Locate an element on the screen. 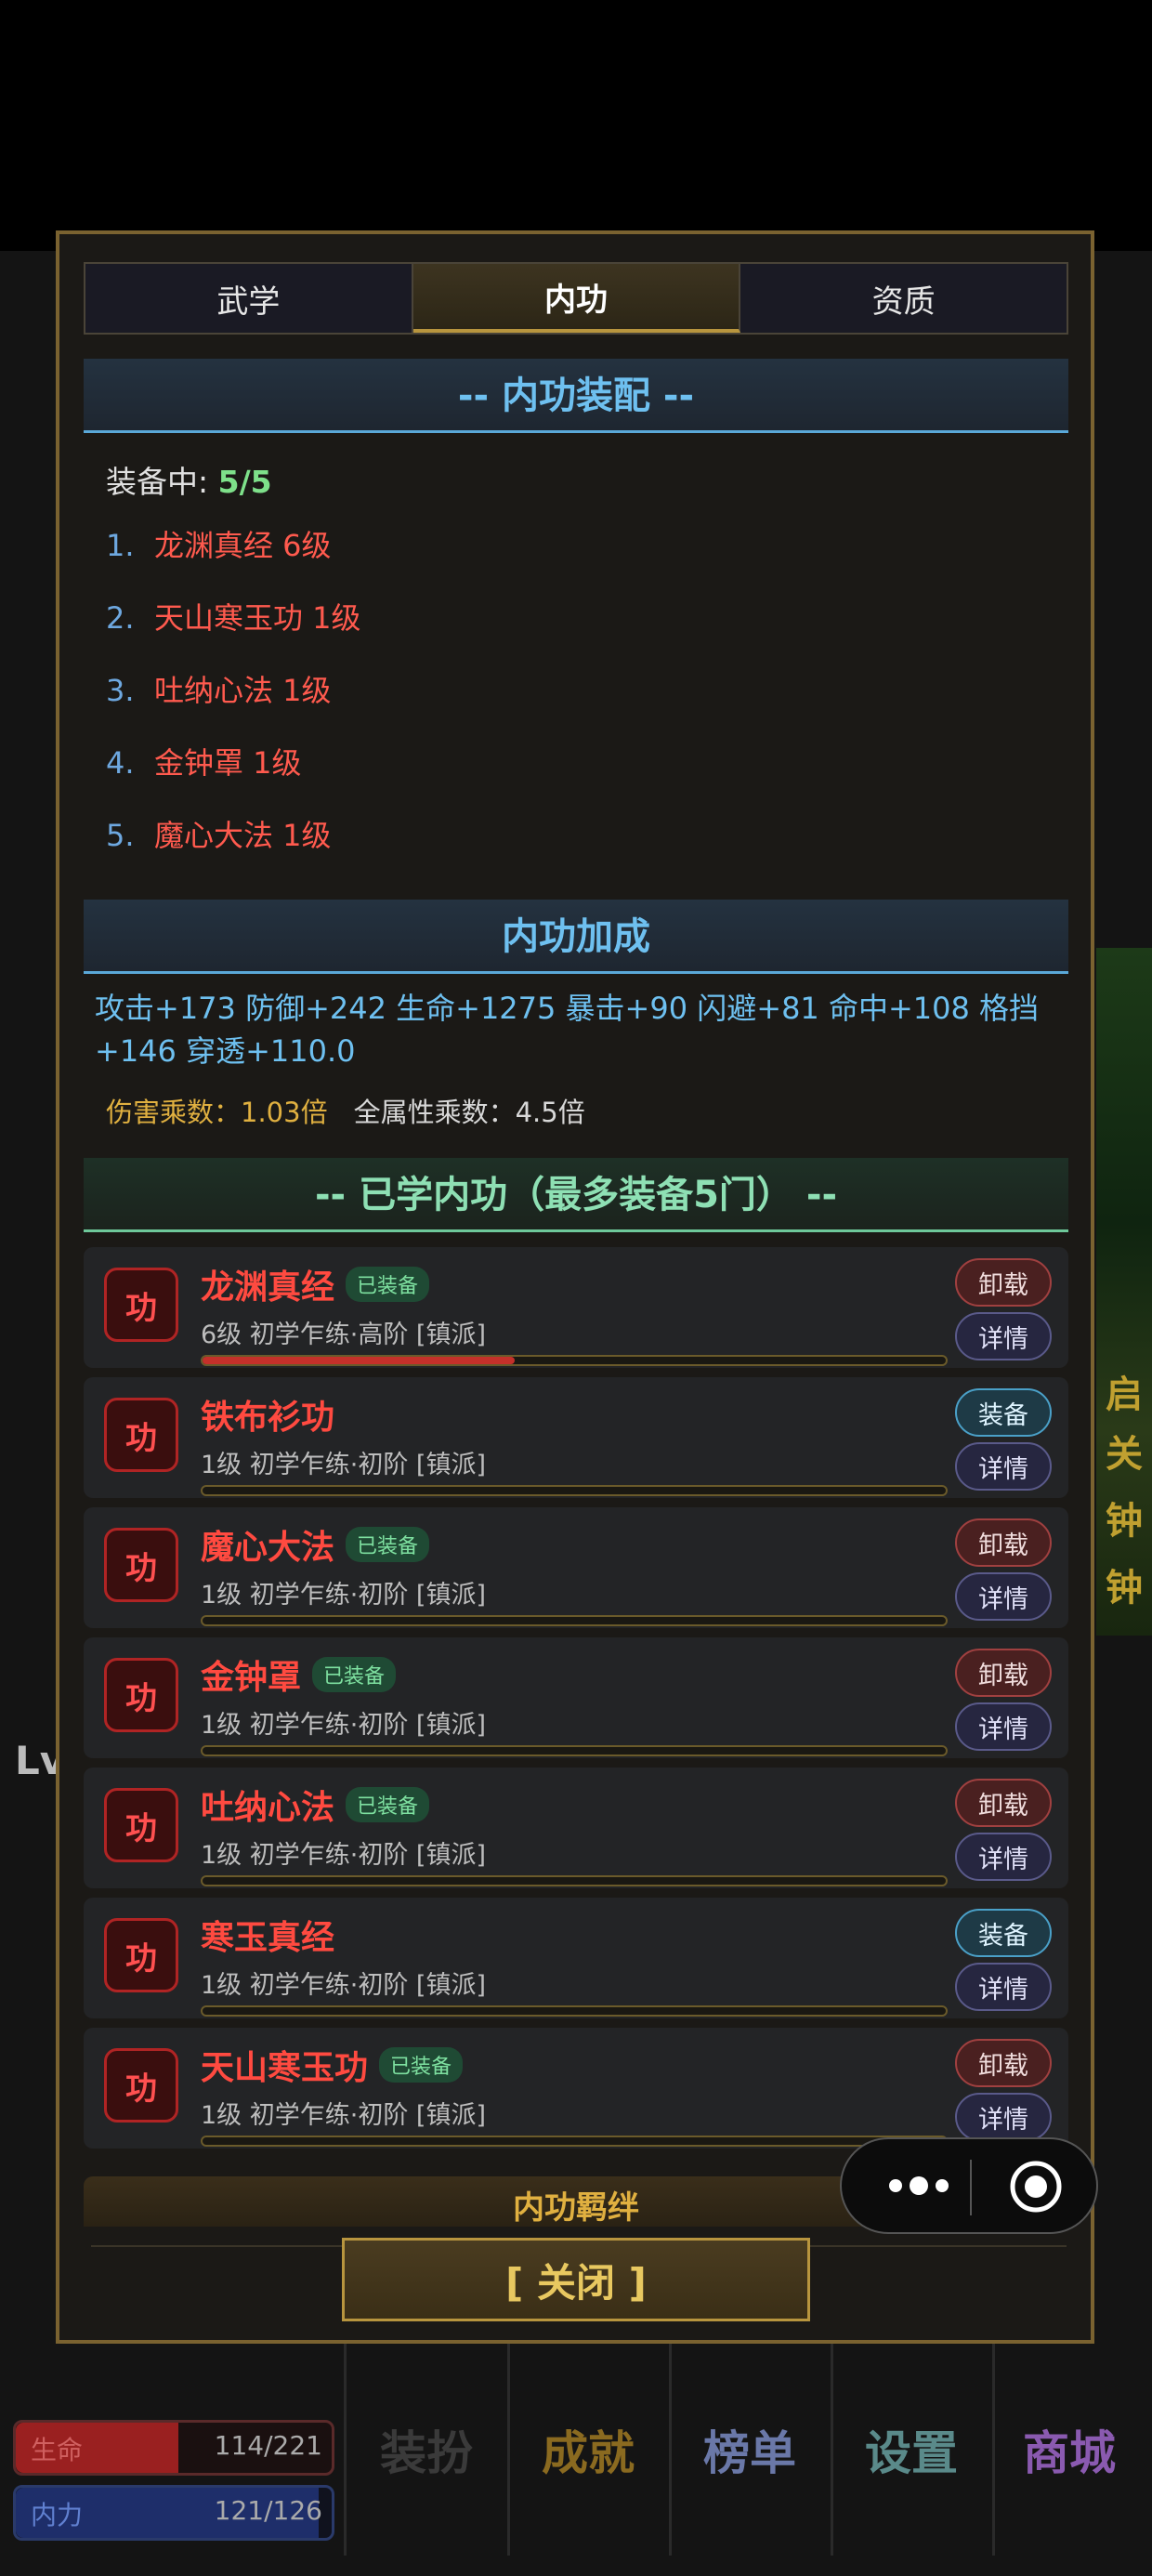  hp-label: 生命 is located at coordinates (57, 2450).